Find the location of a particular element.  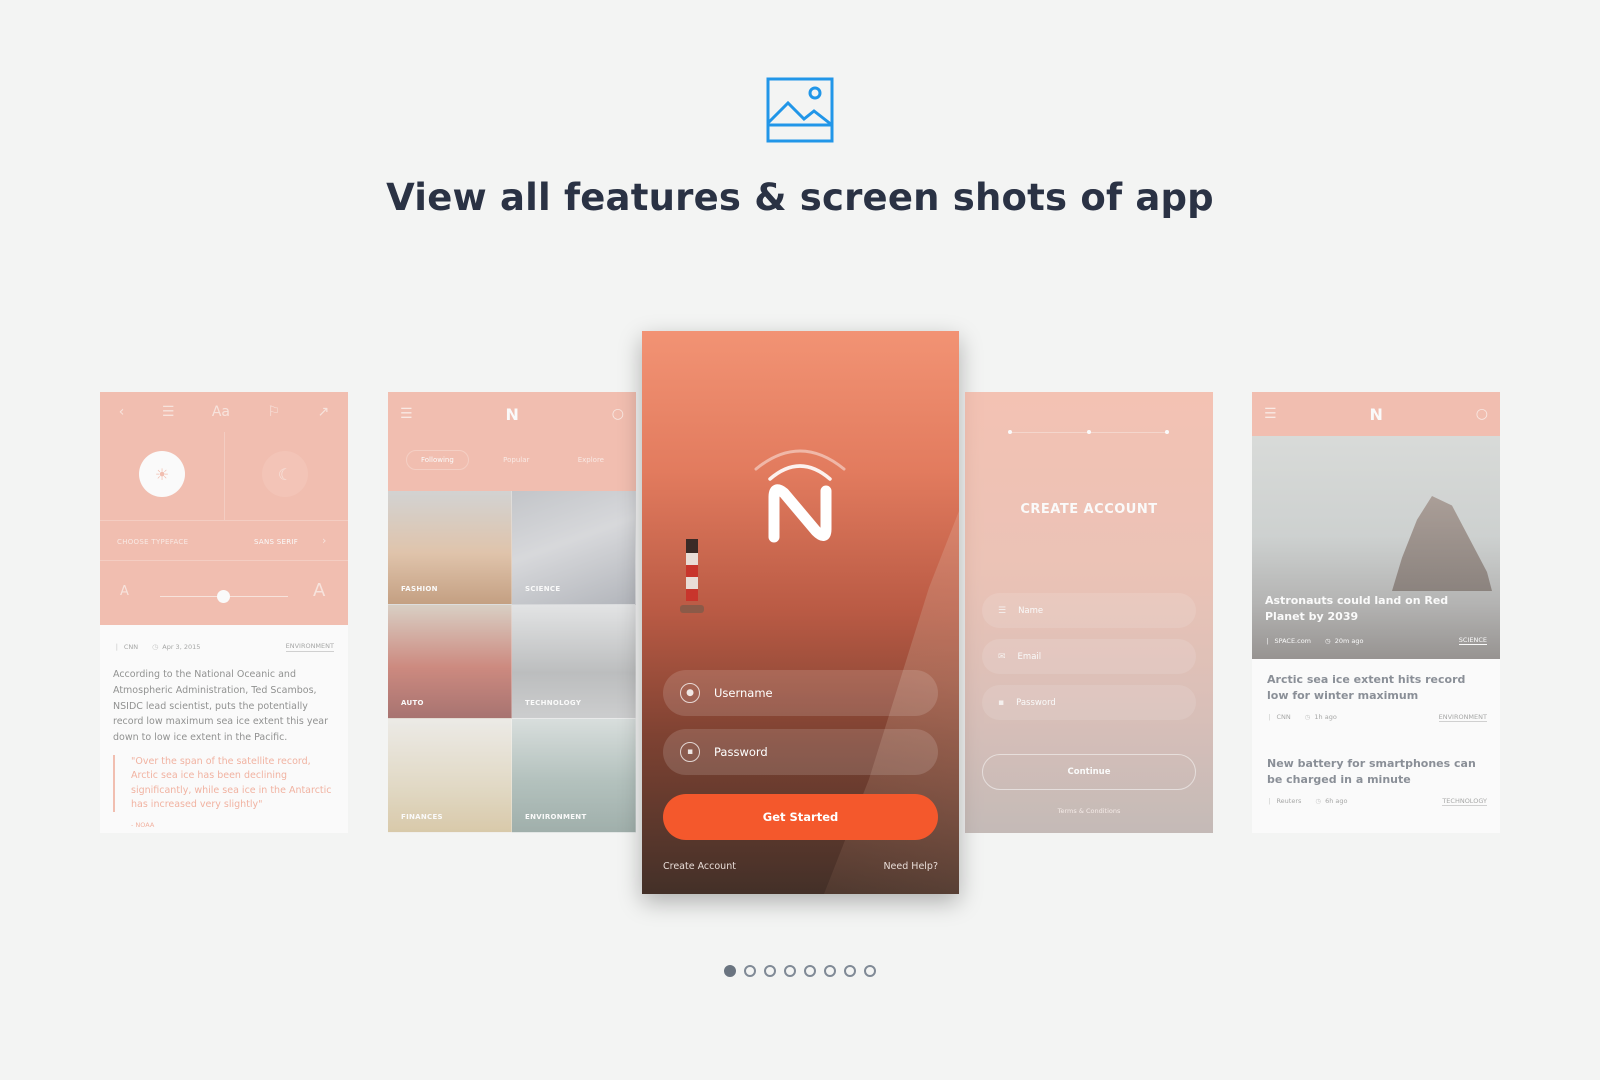

share-icon: ↗ is located at coordinates (324, 412).